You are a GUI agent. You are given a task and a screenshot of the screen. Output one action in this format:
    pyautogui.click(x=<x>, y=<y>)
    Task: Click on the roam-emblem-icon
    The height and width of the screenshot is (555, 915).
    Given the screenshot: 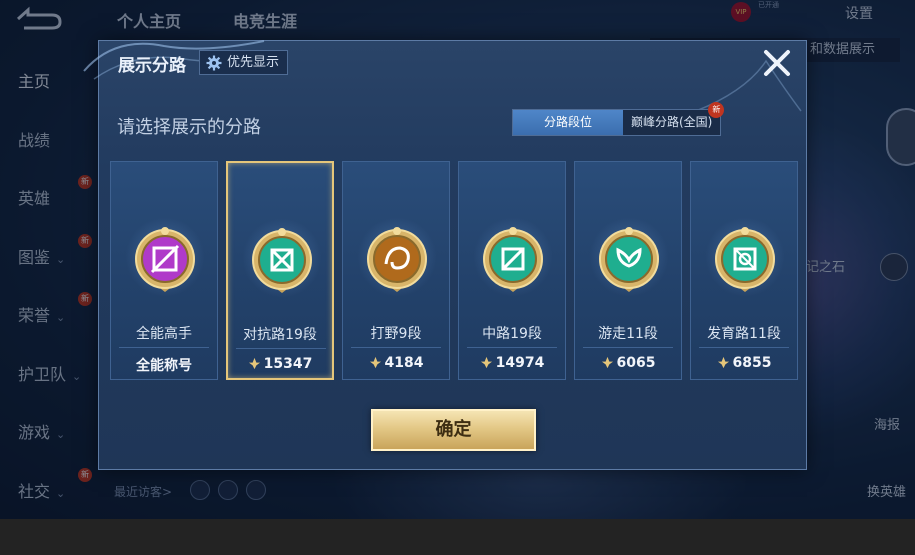 What is the action you would take?
    pyautogui.click(x=629, y=259)
    